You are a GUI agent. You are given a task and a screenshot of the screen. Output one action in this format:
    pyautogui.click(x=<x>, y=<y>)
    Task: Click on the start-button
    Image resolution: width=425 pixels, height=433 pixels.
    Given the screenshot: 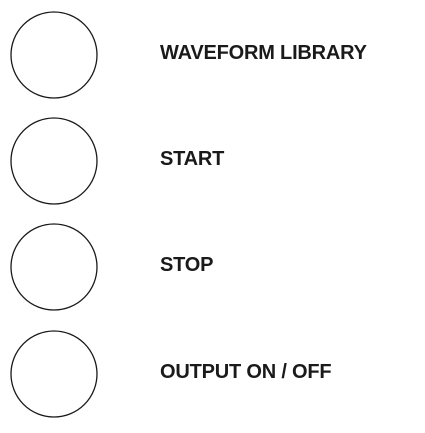 What is the action you would take?
    pyautogui.click(x=54, y=161)
    